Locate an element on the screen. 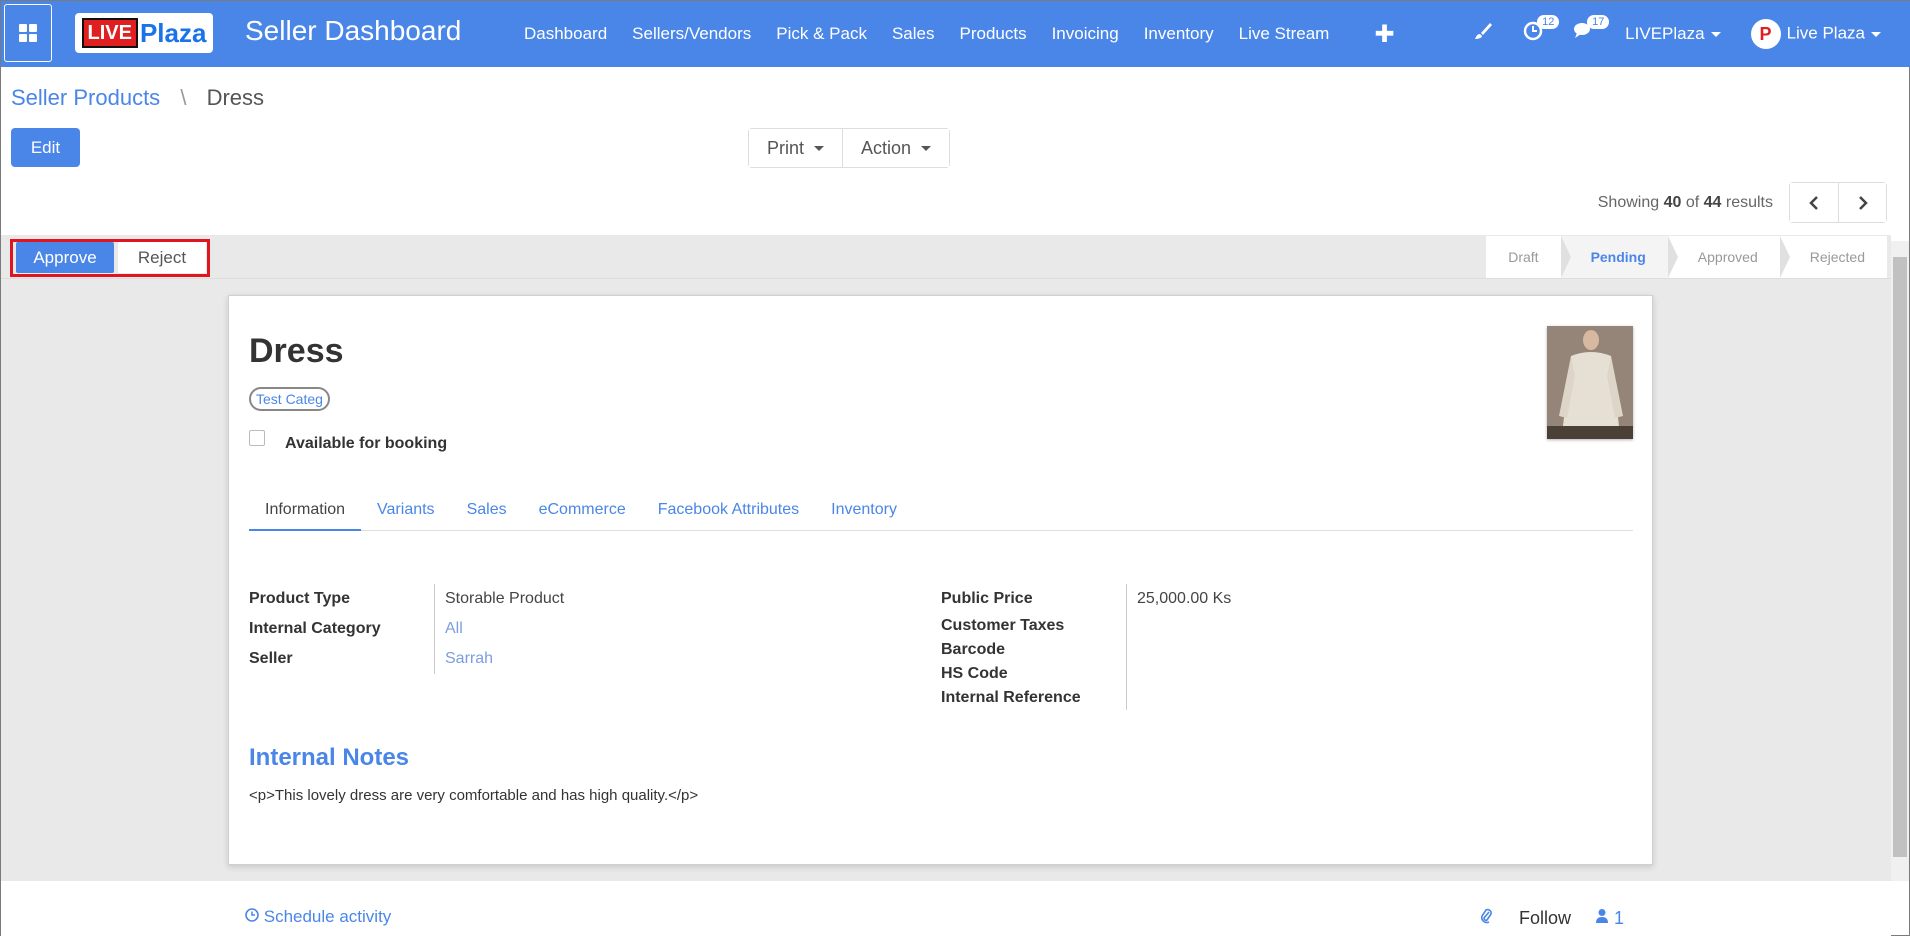 The width and height of the screenshot is (1910, 936). clock-icon is located at coordinates (252, 915).